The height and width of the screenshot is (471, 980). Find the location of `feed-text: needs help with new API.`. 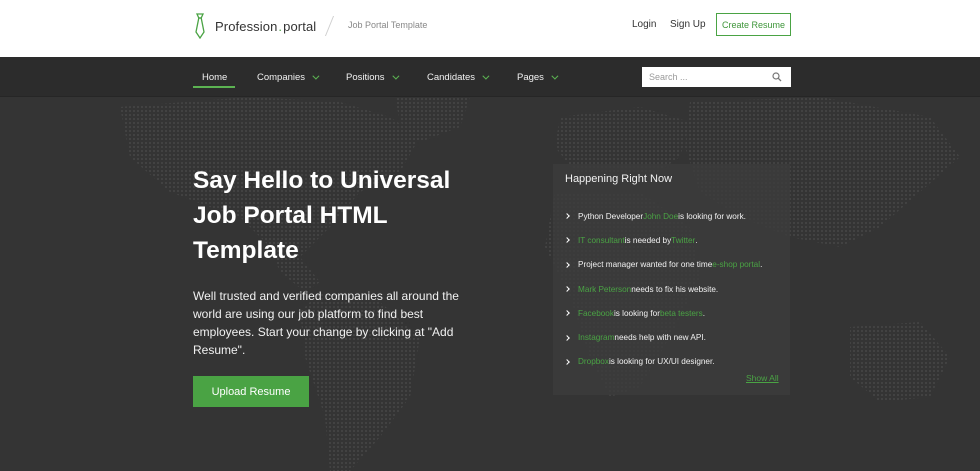

feed-text: needs help with new API. is located at coordinates (660, 338).